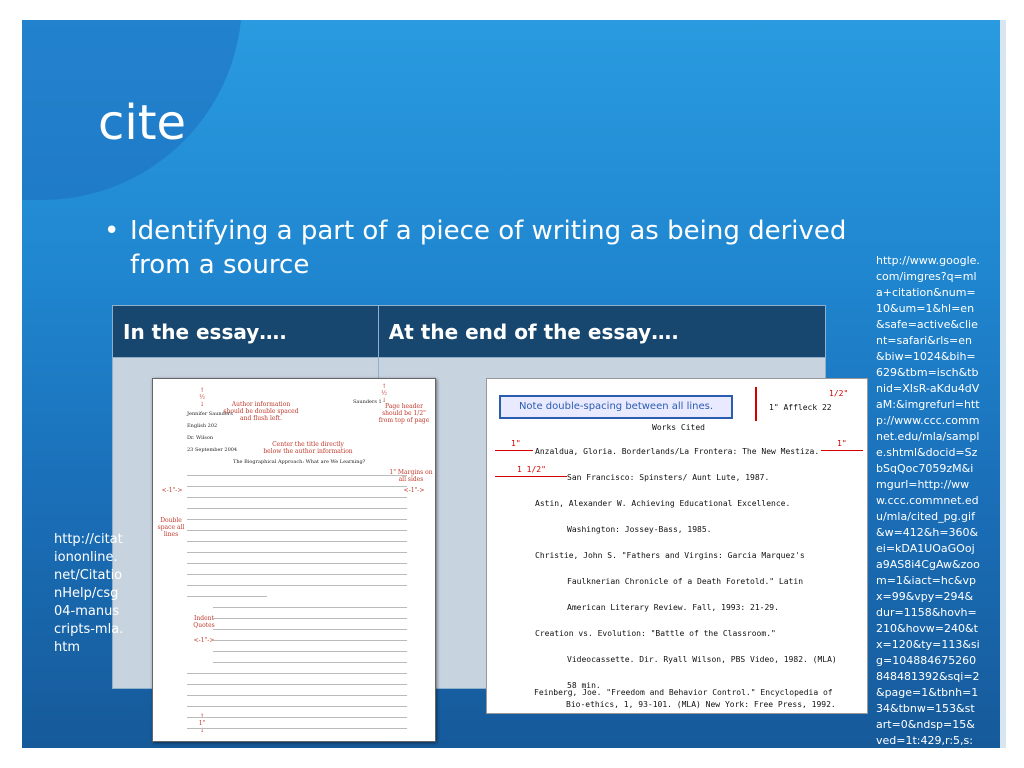 Image resolution: width=1024 pixels, height=768 pixels. Describe the element at coordinates (200, 438) in the screenshot. I see `essay-instructor: Dr. Wilson` at that location.